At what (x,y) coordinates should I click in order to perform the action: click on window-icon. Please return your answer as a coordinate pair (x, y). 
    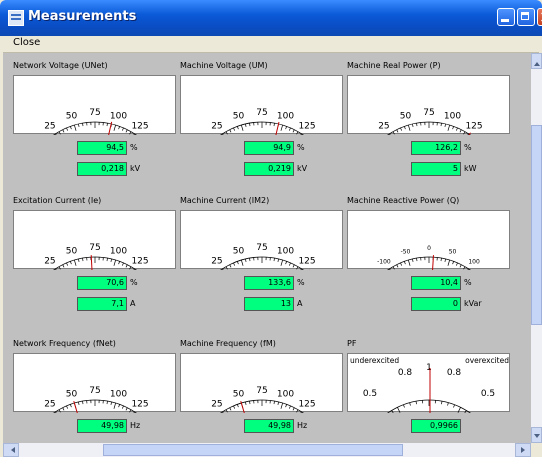
    Looking at the image, I should click on (16, 18).